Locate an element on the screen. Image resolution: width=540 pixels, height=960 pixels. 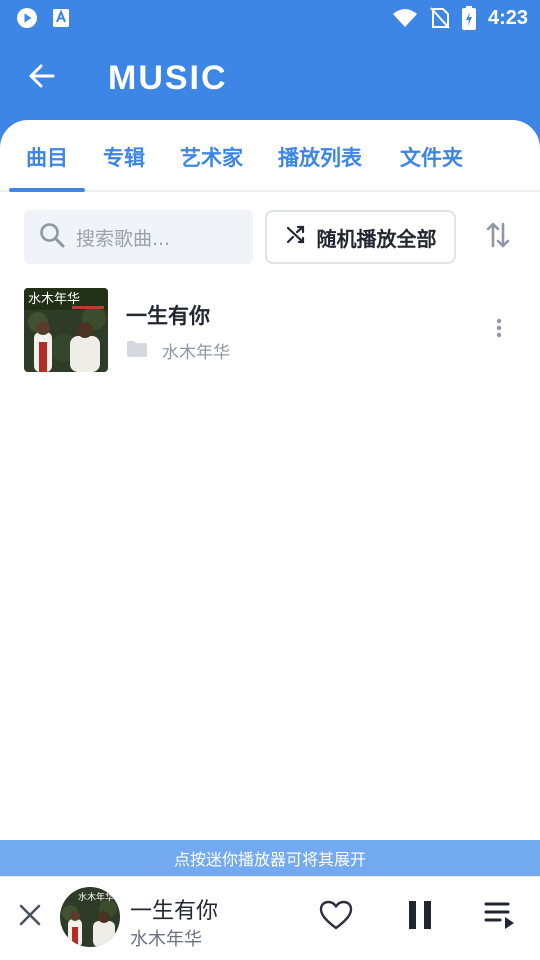
shuffle-icon is located at coordinates (296, 237).